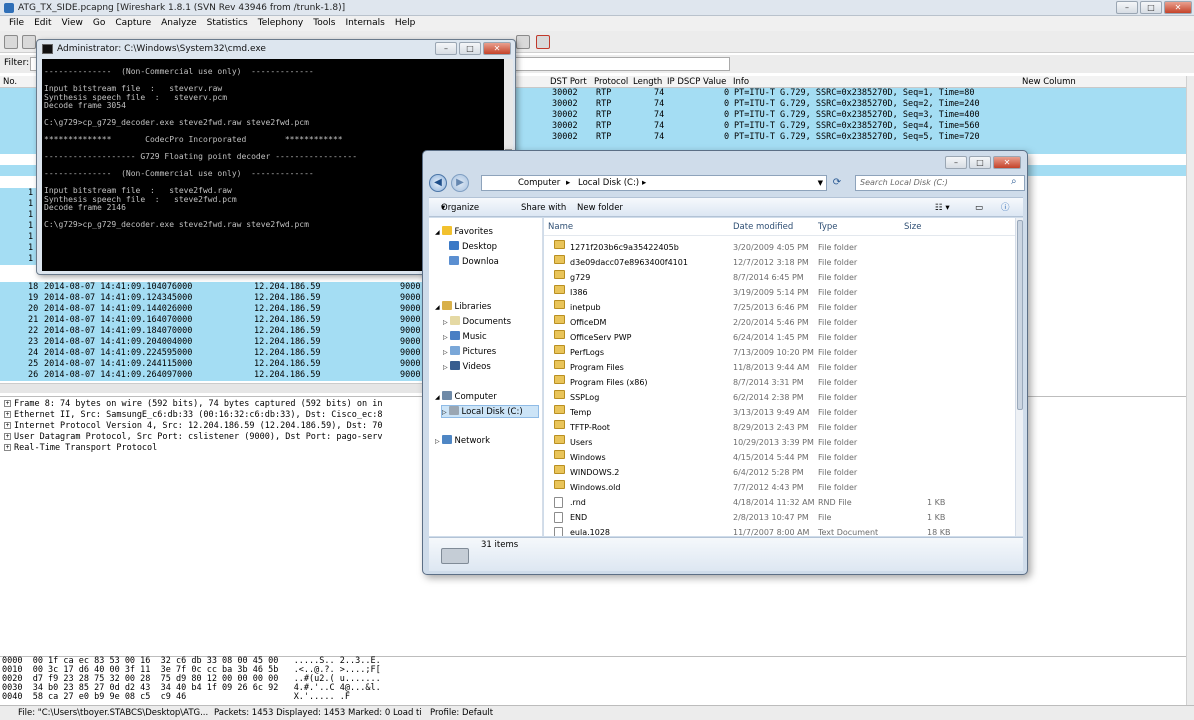 The width and height of the screenshot is (1194, 720). I want to click on col-size: Size, so click(912, 227).